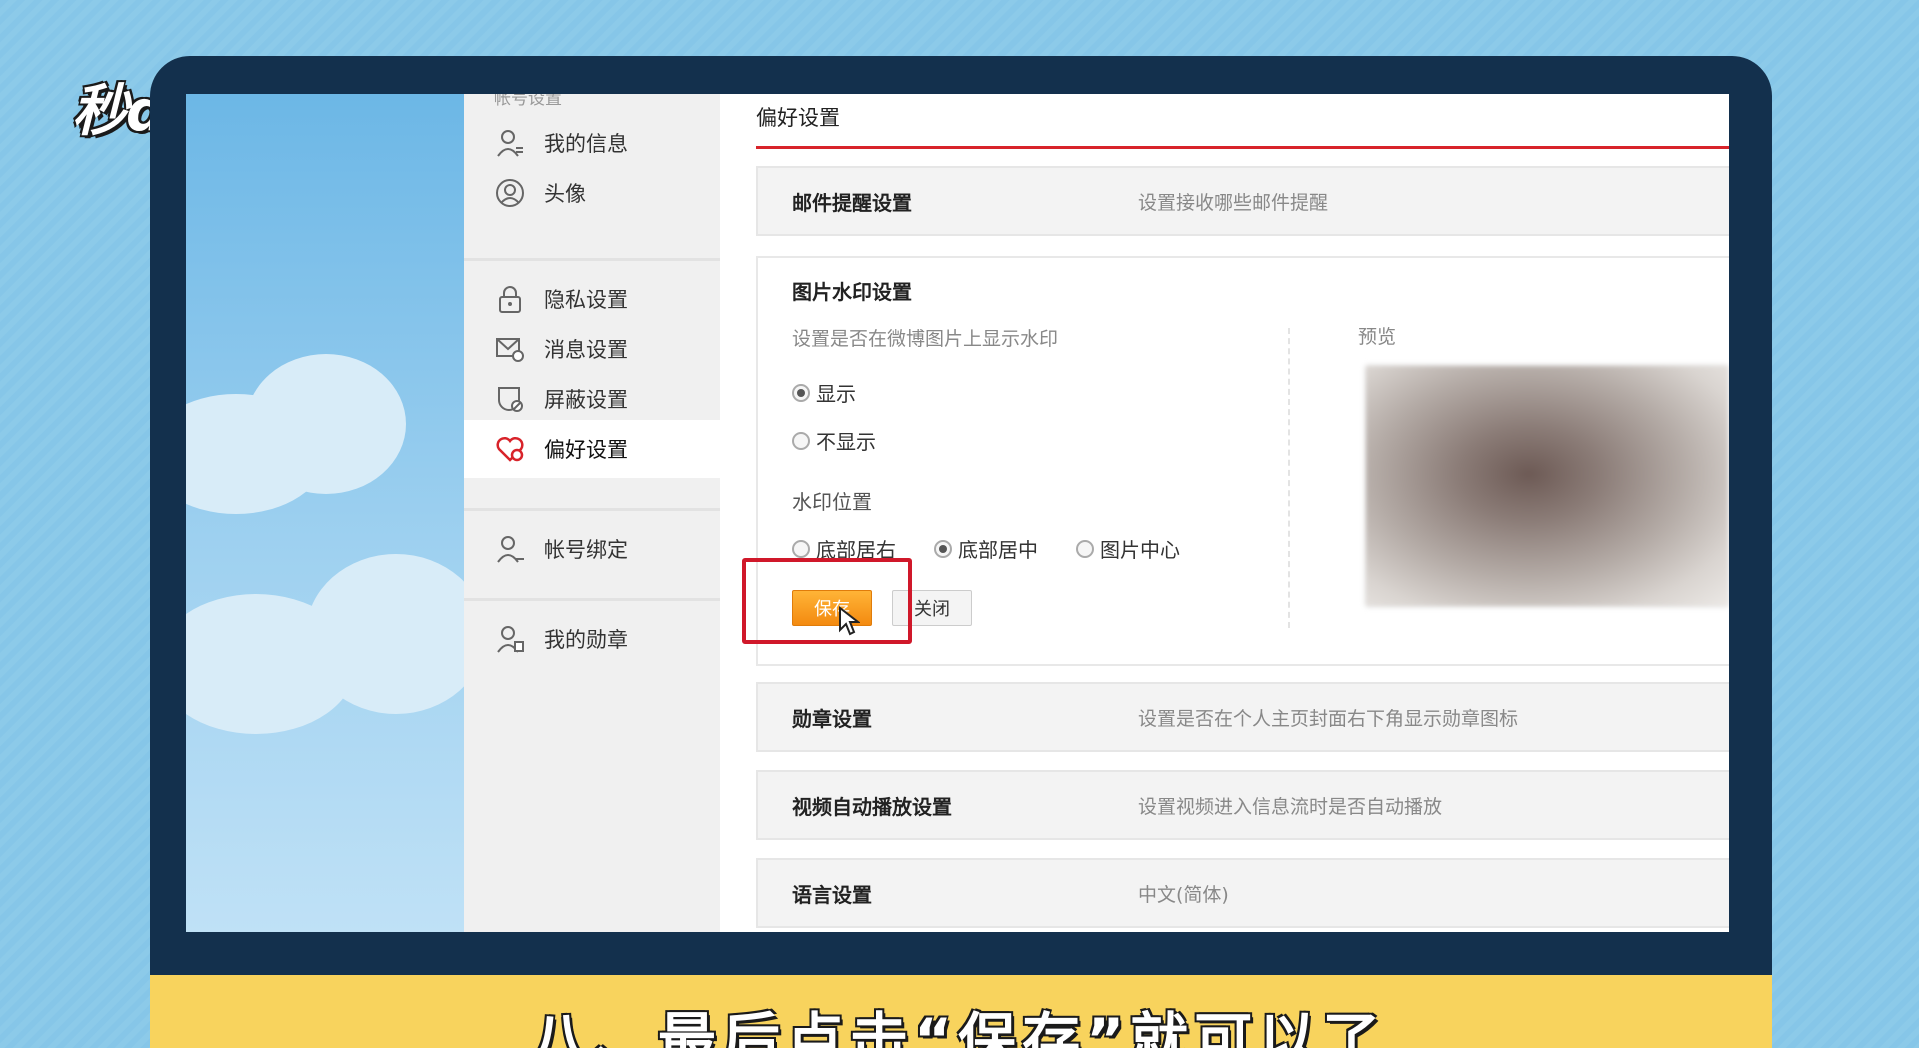 The width and height of the screenshot is (1919, 1048). I want to click on watermark-position-label: 水印位置, so click(832, 502).